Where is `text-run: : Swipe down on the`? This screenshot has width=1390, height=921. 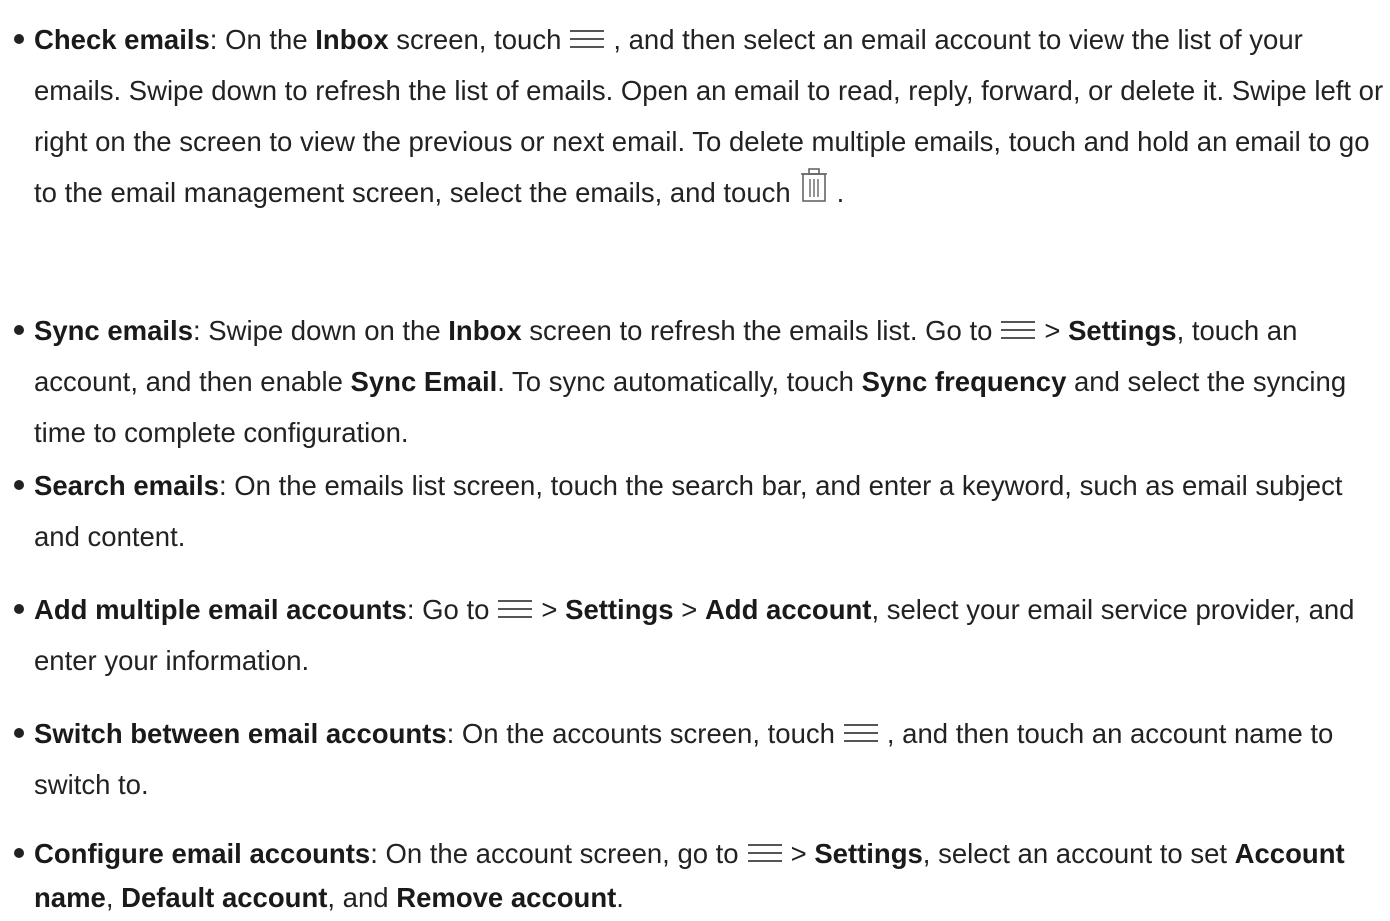 text-run: : Swipe down on the is located at coordinates (320, 330).